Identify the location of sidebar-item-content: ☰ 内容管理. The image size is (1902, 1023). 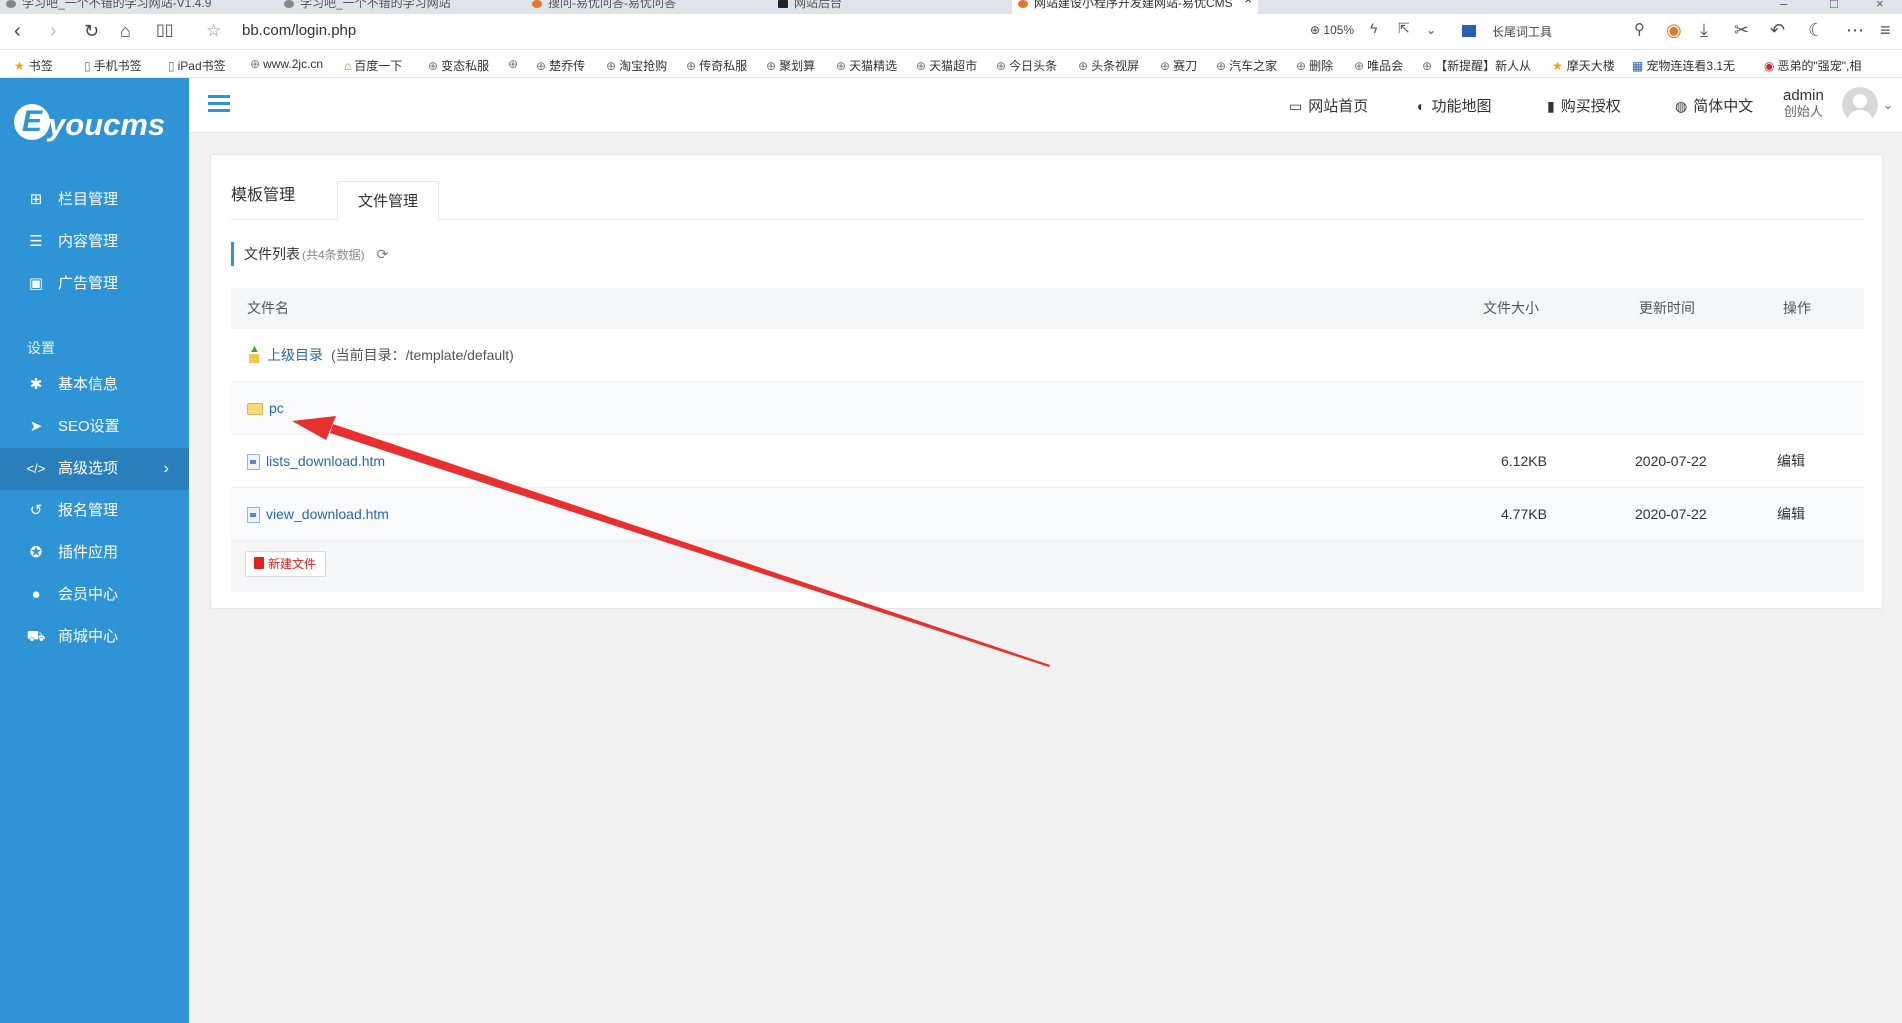
(94, 242).